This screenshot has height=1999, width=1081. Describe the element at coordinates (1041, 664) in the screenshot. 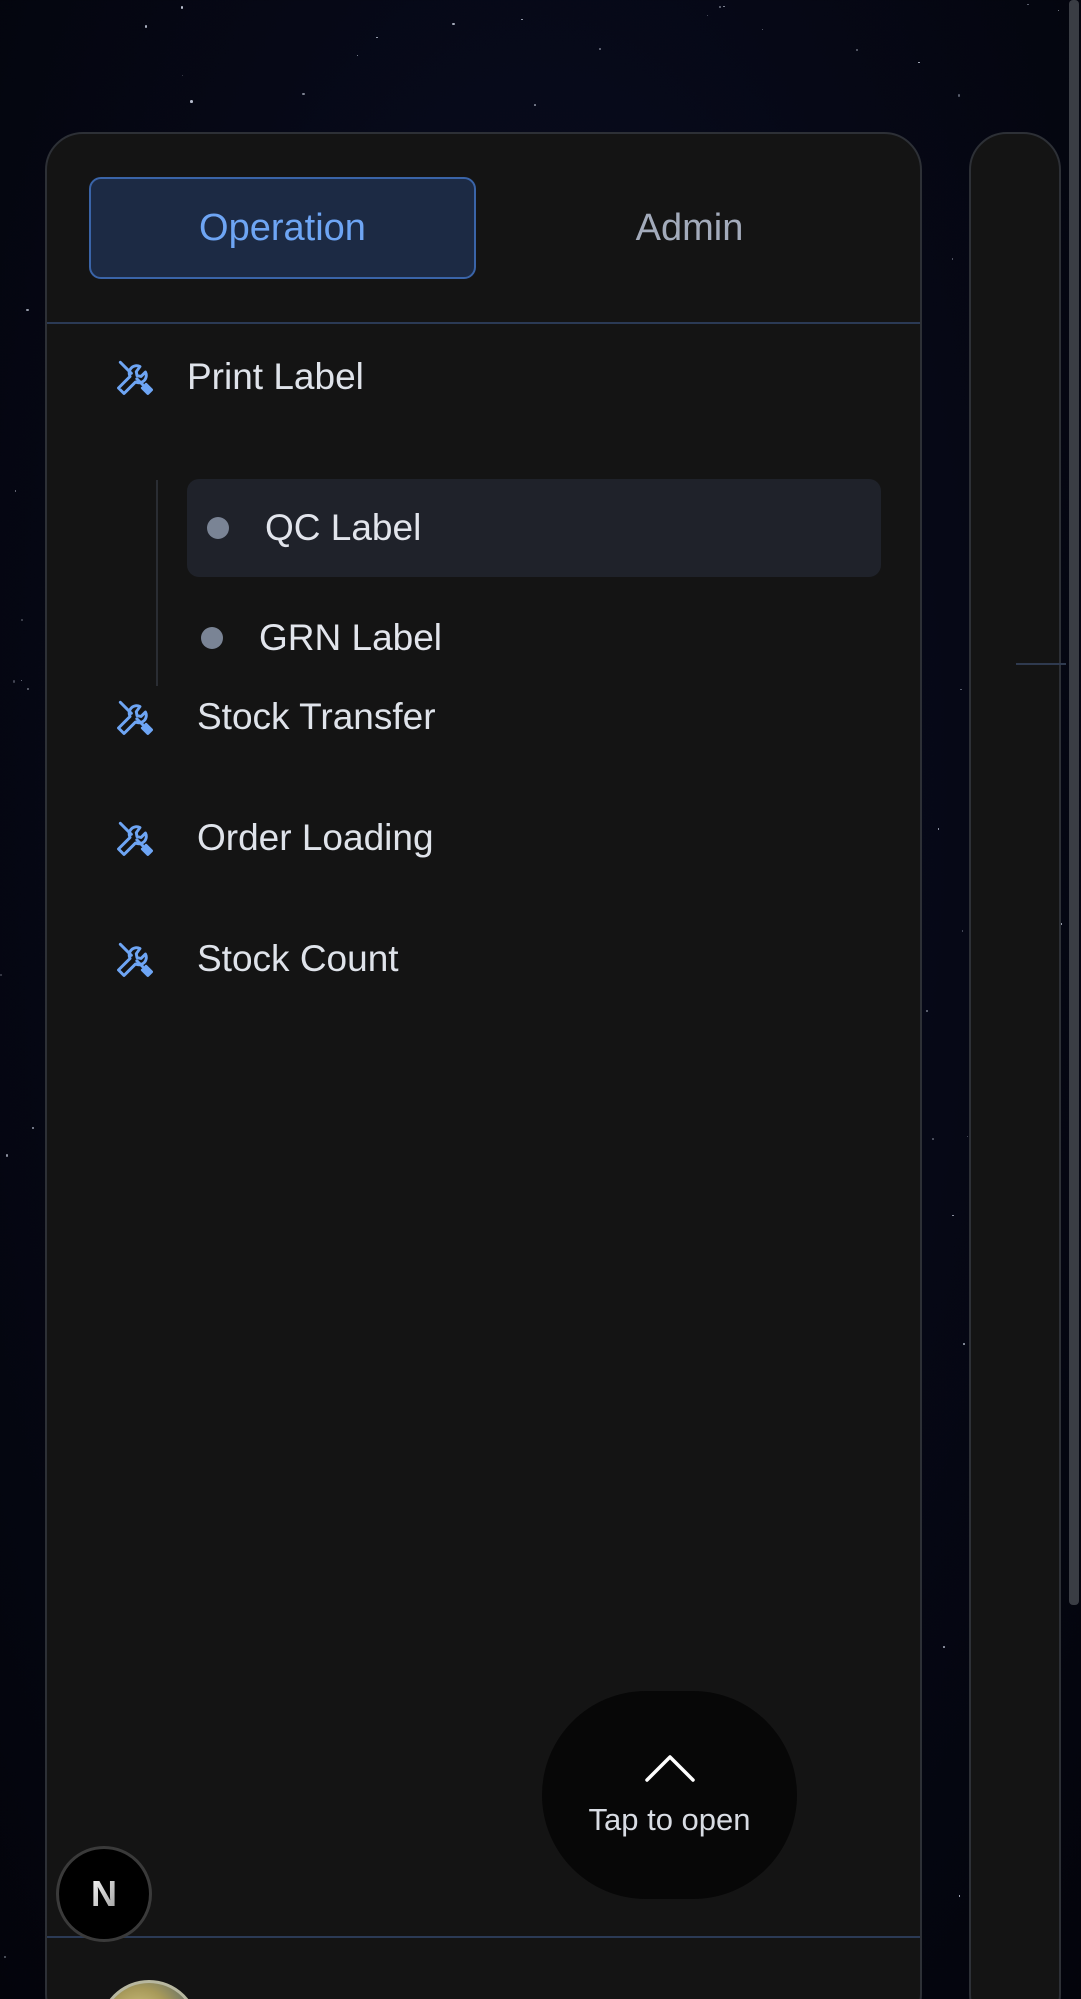

I see `divider` at that location.